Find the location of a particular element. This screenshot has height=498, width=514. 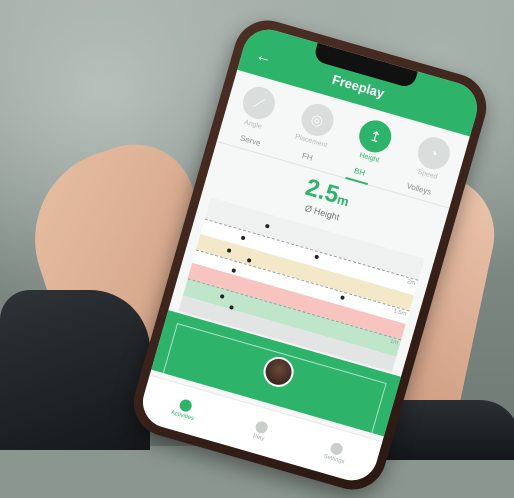

nav-activities: Activities is located at coordinates (184, 409).